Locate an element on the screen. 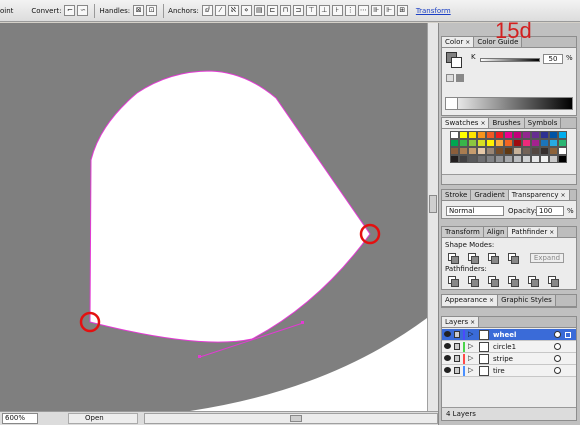  trim-icon is located at coordinates (473, 281).